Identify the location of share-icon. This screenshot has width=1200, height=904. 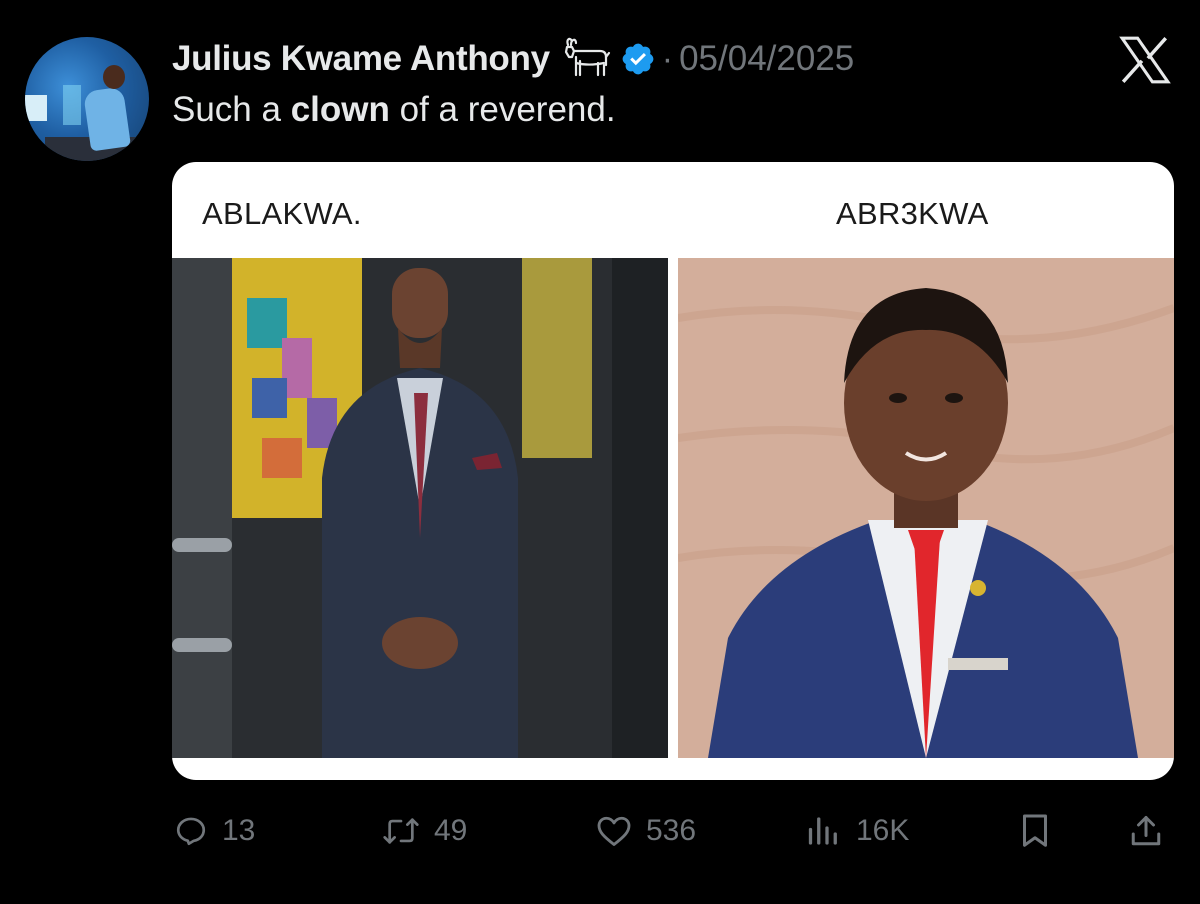
(1146, 831).